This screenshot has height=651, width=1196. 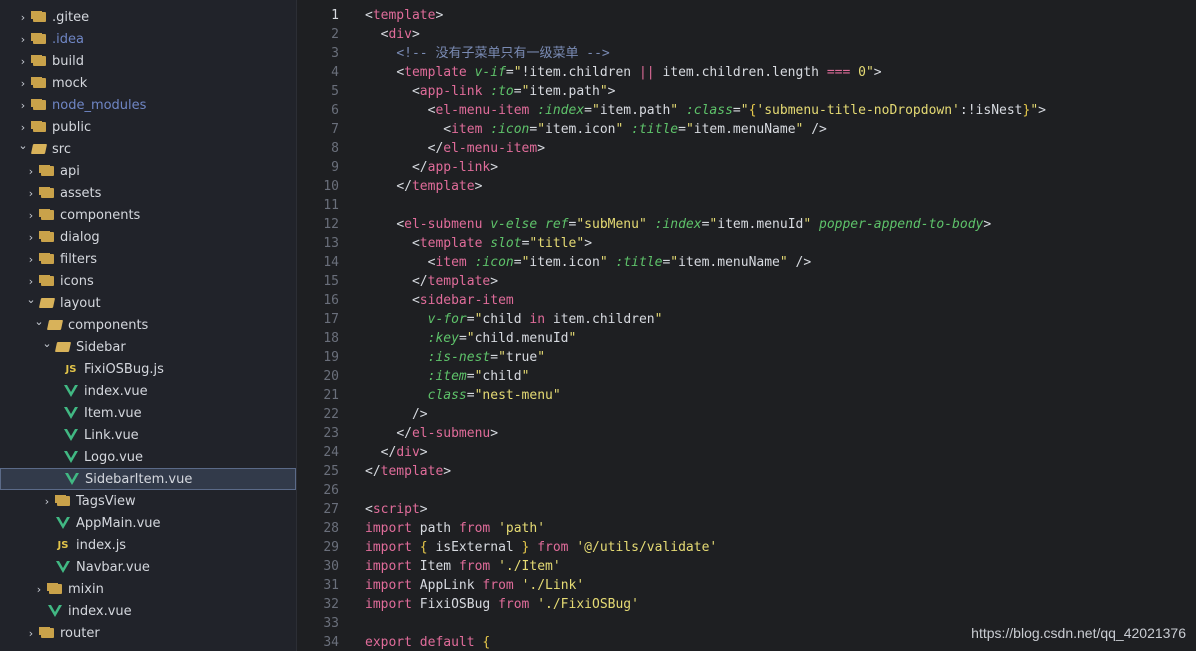 What do you see at coordinates (746, 243) in the screenshot?
I see `code-line: 13 <template slot="title">` at bounding box center [746, 243].